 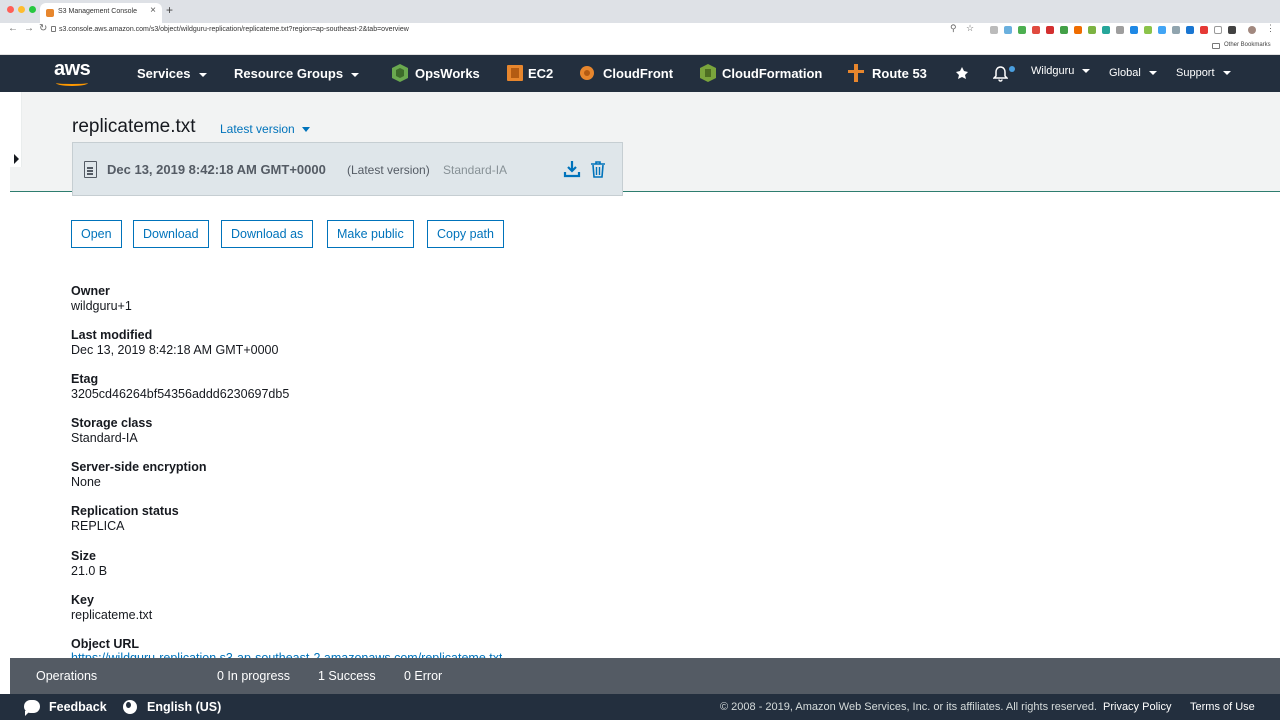 I want to click on services-menu: Services, so click(x=172, y=73).